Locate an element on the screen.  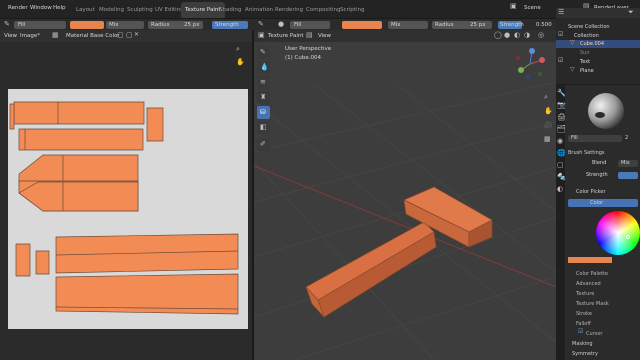
scene-tab-icon: ◉ is located at coordinates (560, 141).